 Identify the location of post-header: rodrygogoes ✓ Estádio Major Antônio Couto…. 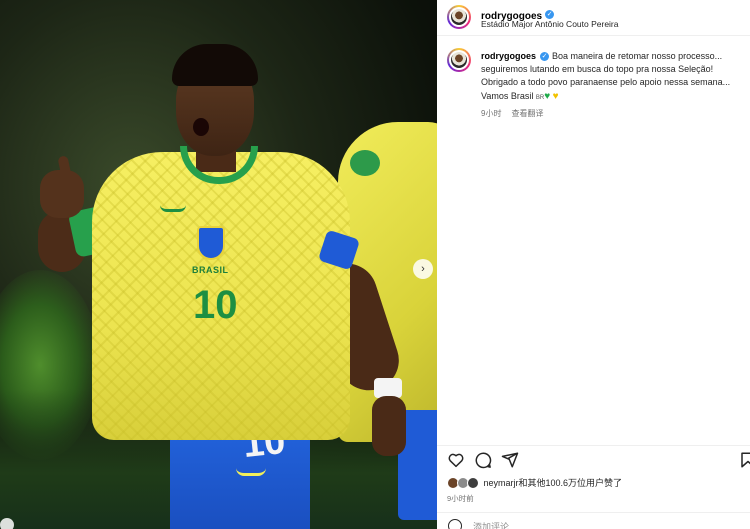
(593, 18).